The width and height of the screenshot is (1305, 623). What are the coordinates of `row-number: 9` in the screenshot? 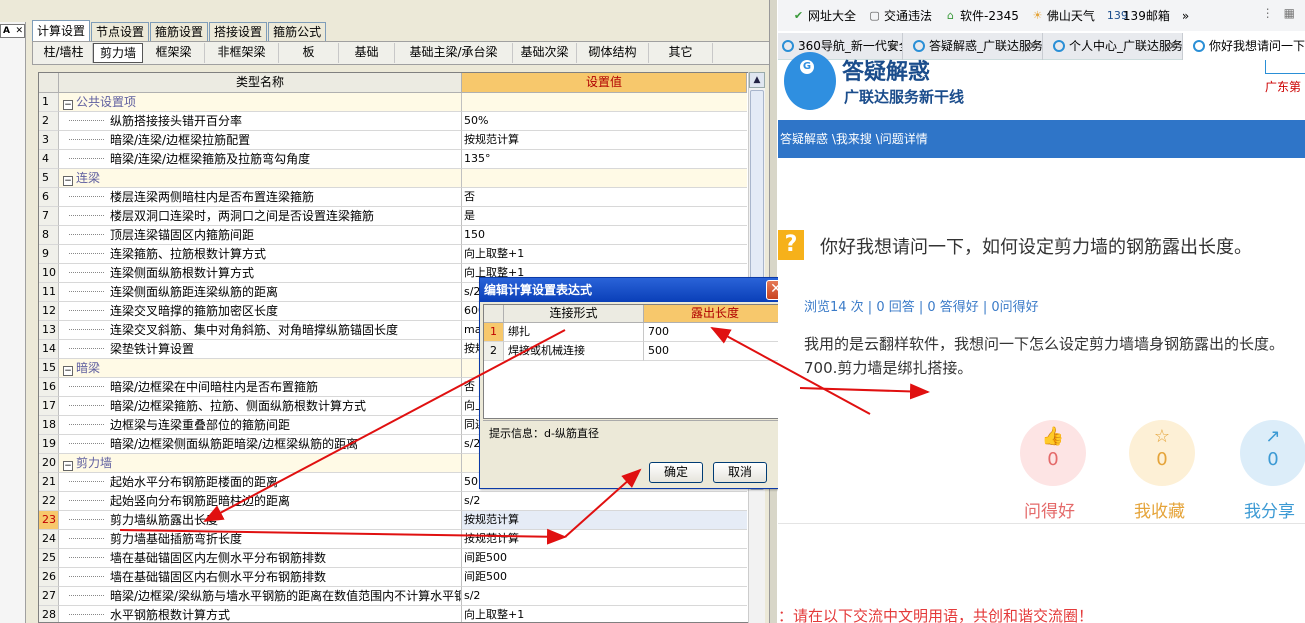 It's located at (49, 254).